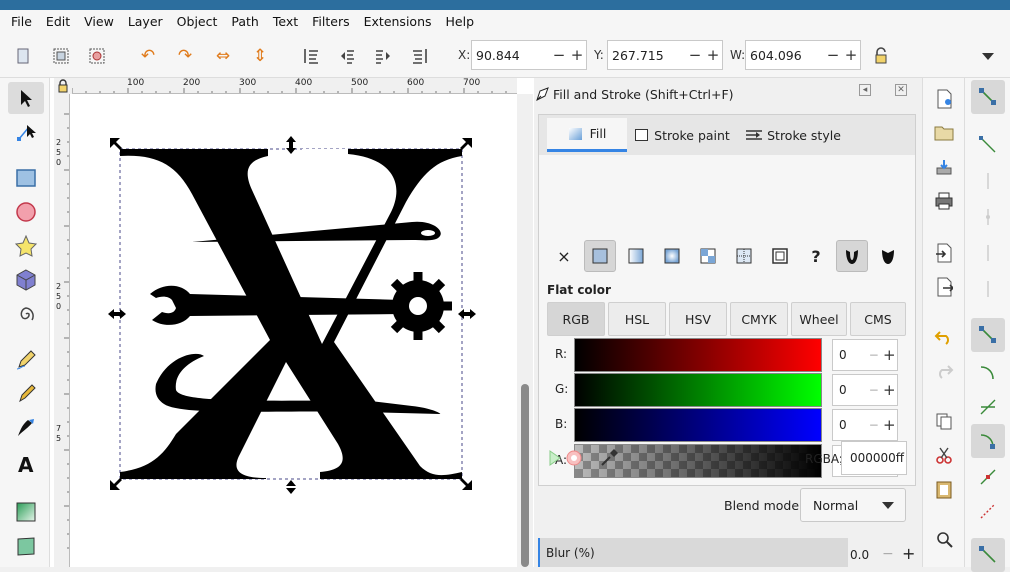 The image size is (1010, 572). I want to click on red-value: 0, so click(849, 355).